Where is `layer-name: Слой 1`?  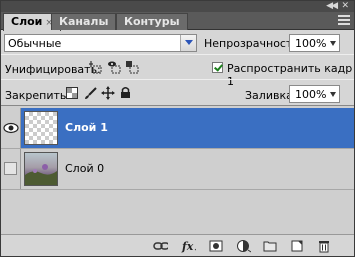
layer-name: Слой 1 is located at coordinates (86, 127).